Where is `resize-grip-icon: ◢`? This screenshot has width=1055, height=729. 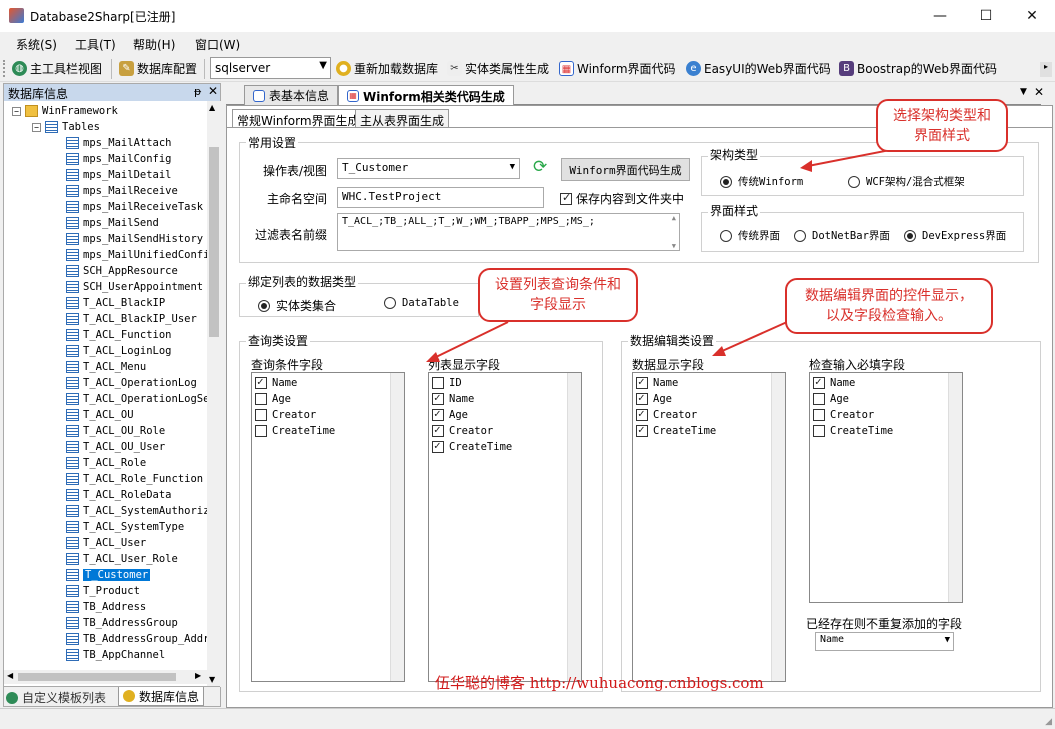 resize-grip-icon: ◢ is located at coordinates (1048, 722).